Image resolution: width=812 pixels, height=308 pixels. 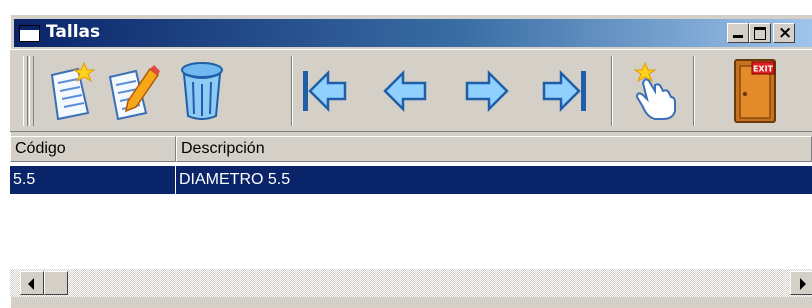 I want to click on trash-can-icon, so click(x=202, y=91).